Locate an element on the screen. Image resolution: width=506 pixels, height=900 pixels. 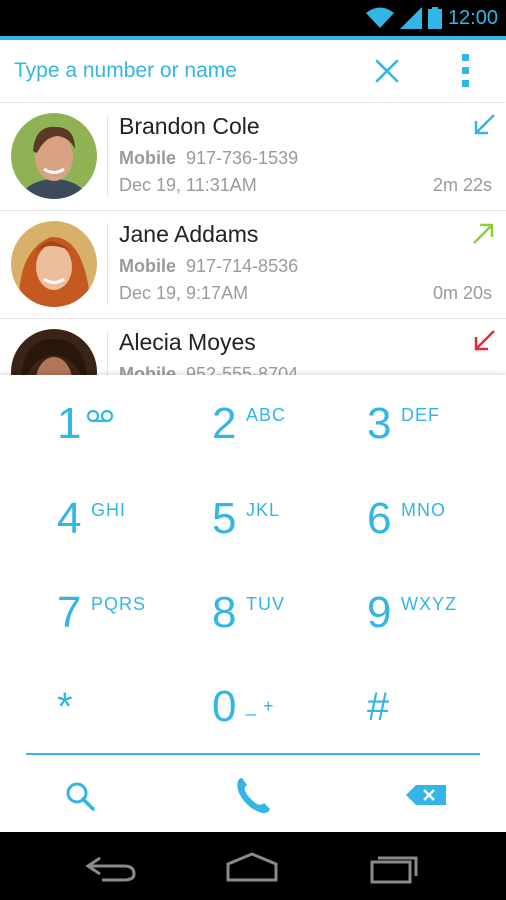
dialpad-key-pound: # is located at coordinates (396, 705).